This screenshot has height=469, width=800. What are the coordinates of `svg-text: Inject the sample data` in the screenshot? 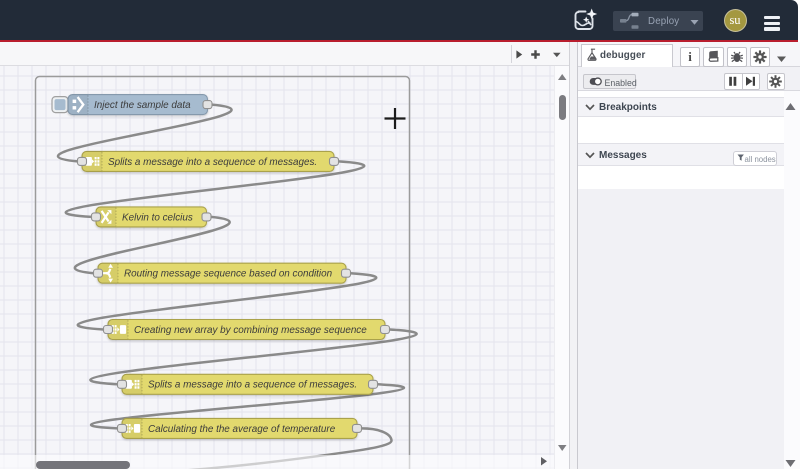 It's located at (142, 105).